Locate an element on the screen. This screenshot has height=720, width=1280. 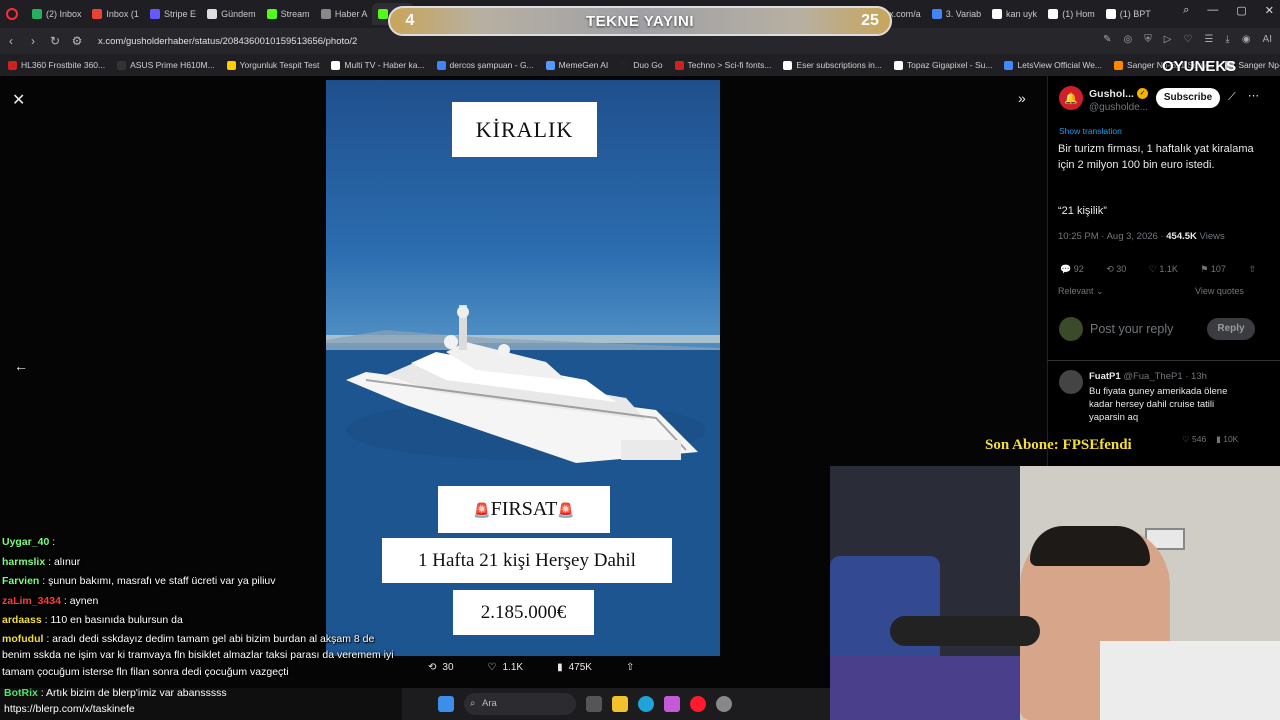
browser-tab: Inbox (1 is located at coordinates (114, 14).